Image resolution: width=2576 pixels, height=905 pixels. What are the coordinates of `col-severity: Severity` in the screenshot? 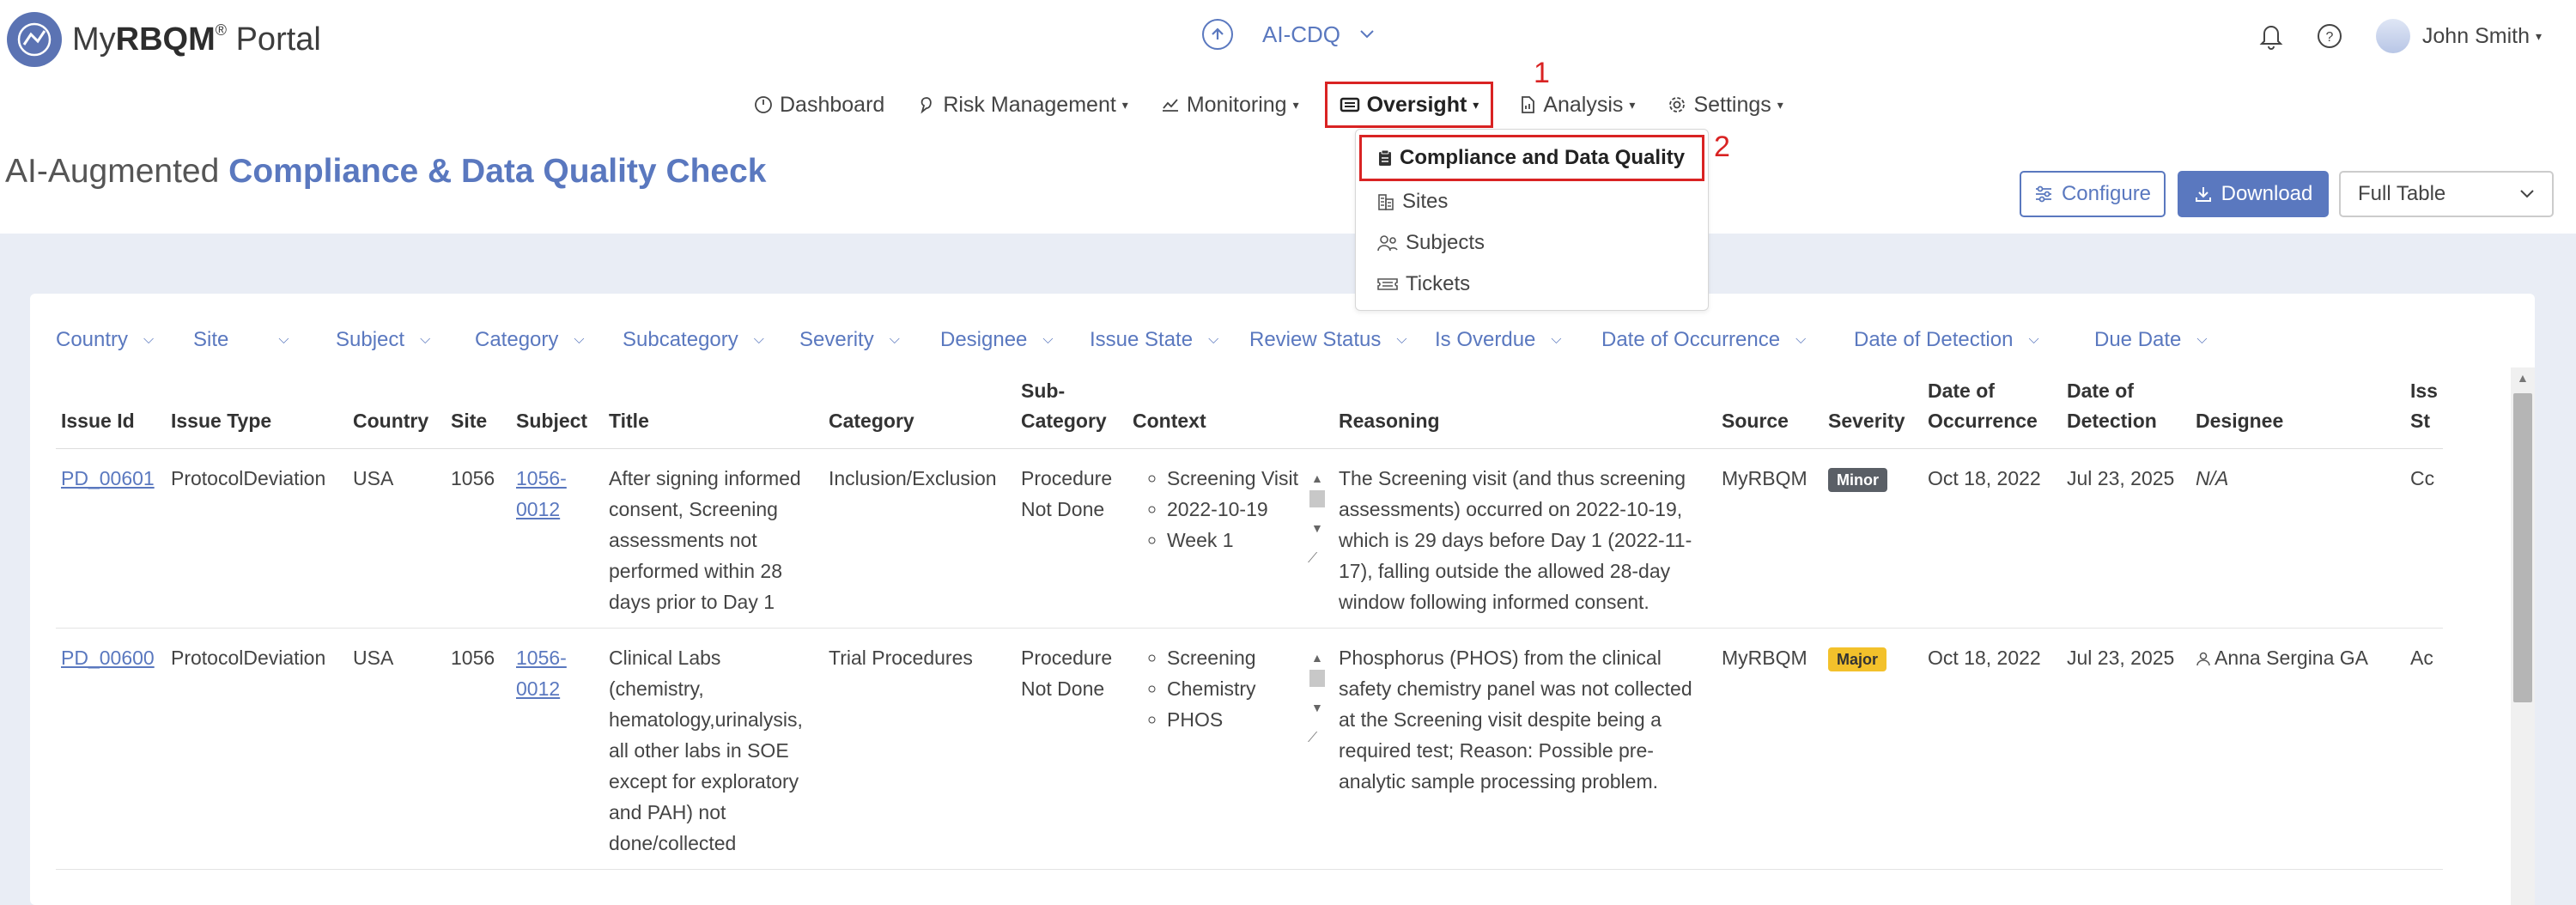 It's located at (1873, 411).